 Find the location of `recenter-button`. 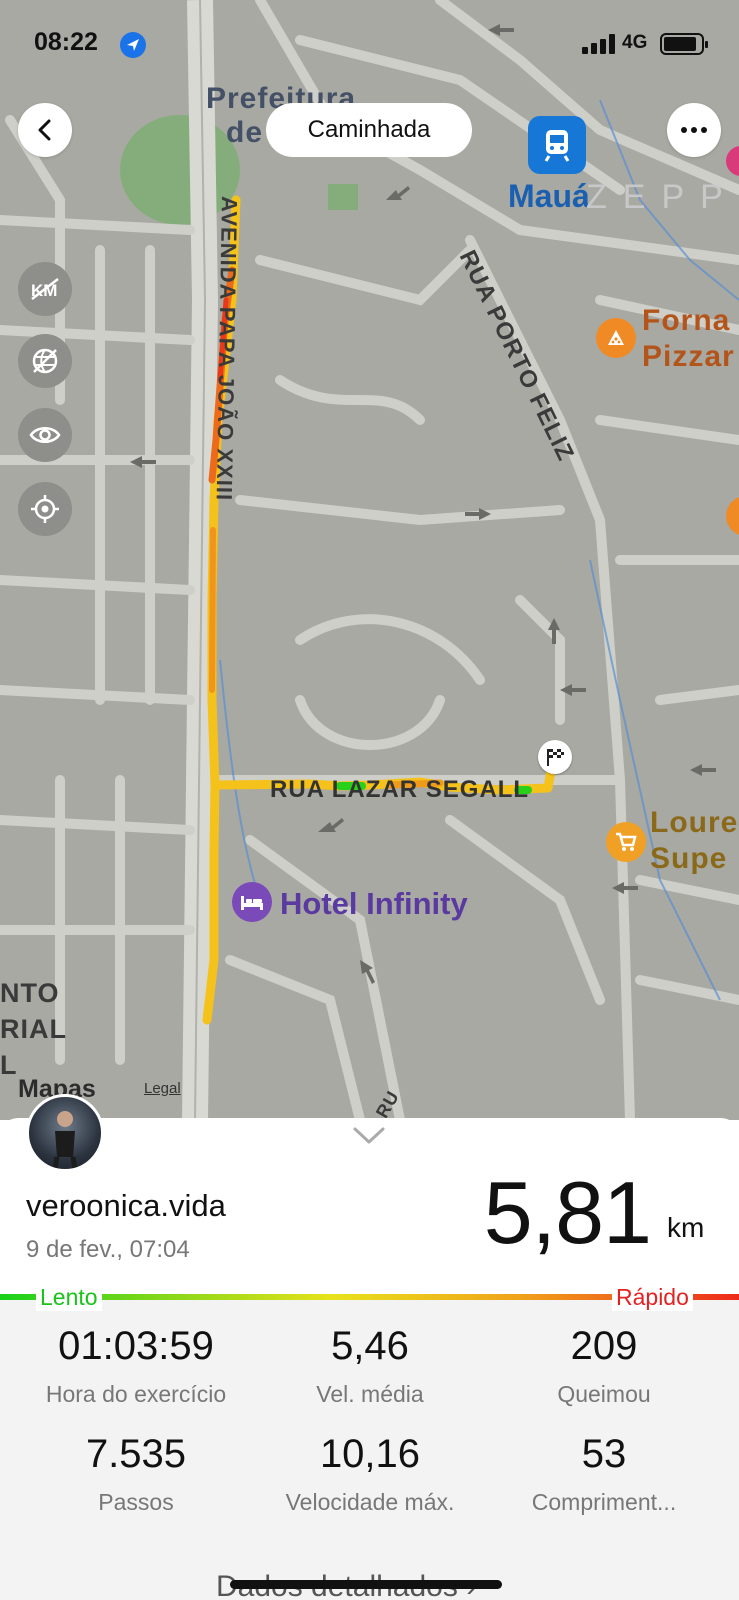

recenter-button is located at coordinates (45, 509).